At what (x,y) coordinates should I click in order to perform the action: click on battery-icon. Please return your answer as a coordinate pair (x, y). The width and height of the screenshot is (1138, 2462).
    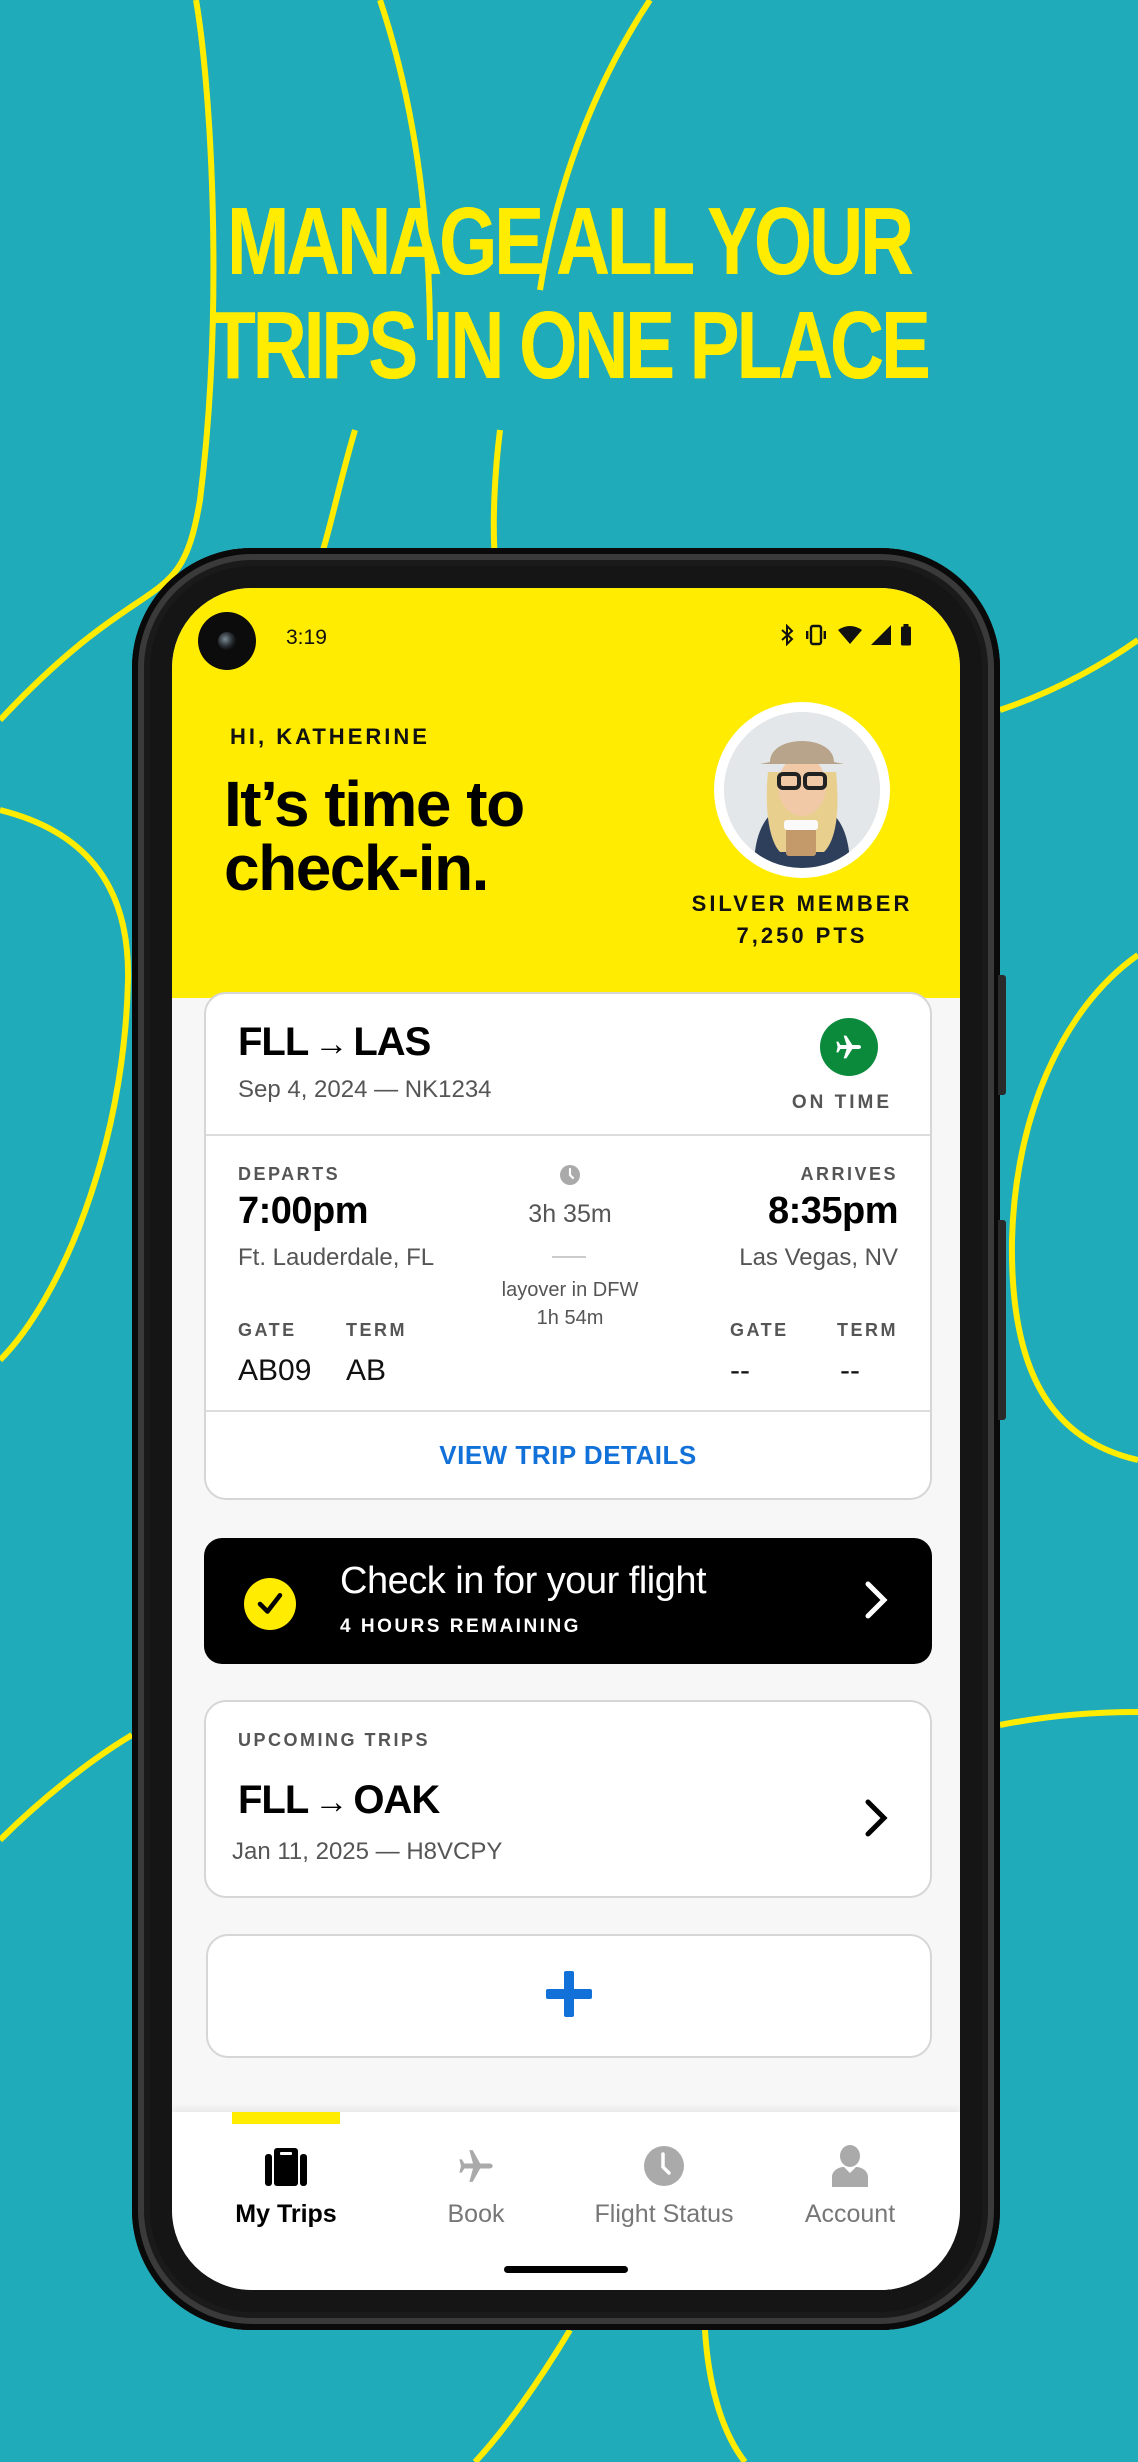
    Looking at the image, I should click on (906, 637).